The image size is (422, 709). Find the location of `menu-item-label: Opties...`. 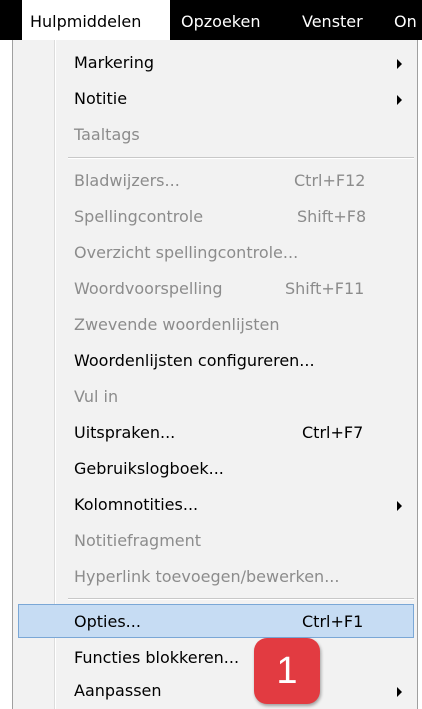

menu-item-label: Opties... is located at coordinates (107, 621).